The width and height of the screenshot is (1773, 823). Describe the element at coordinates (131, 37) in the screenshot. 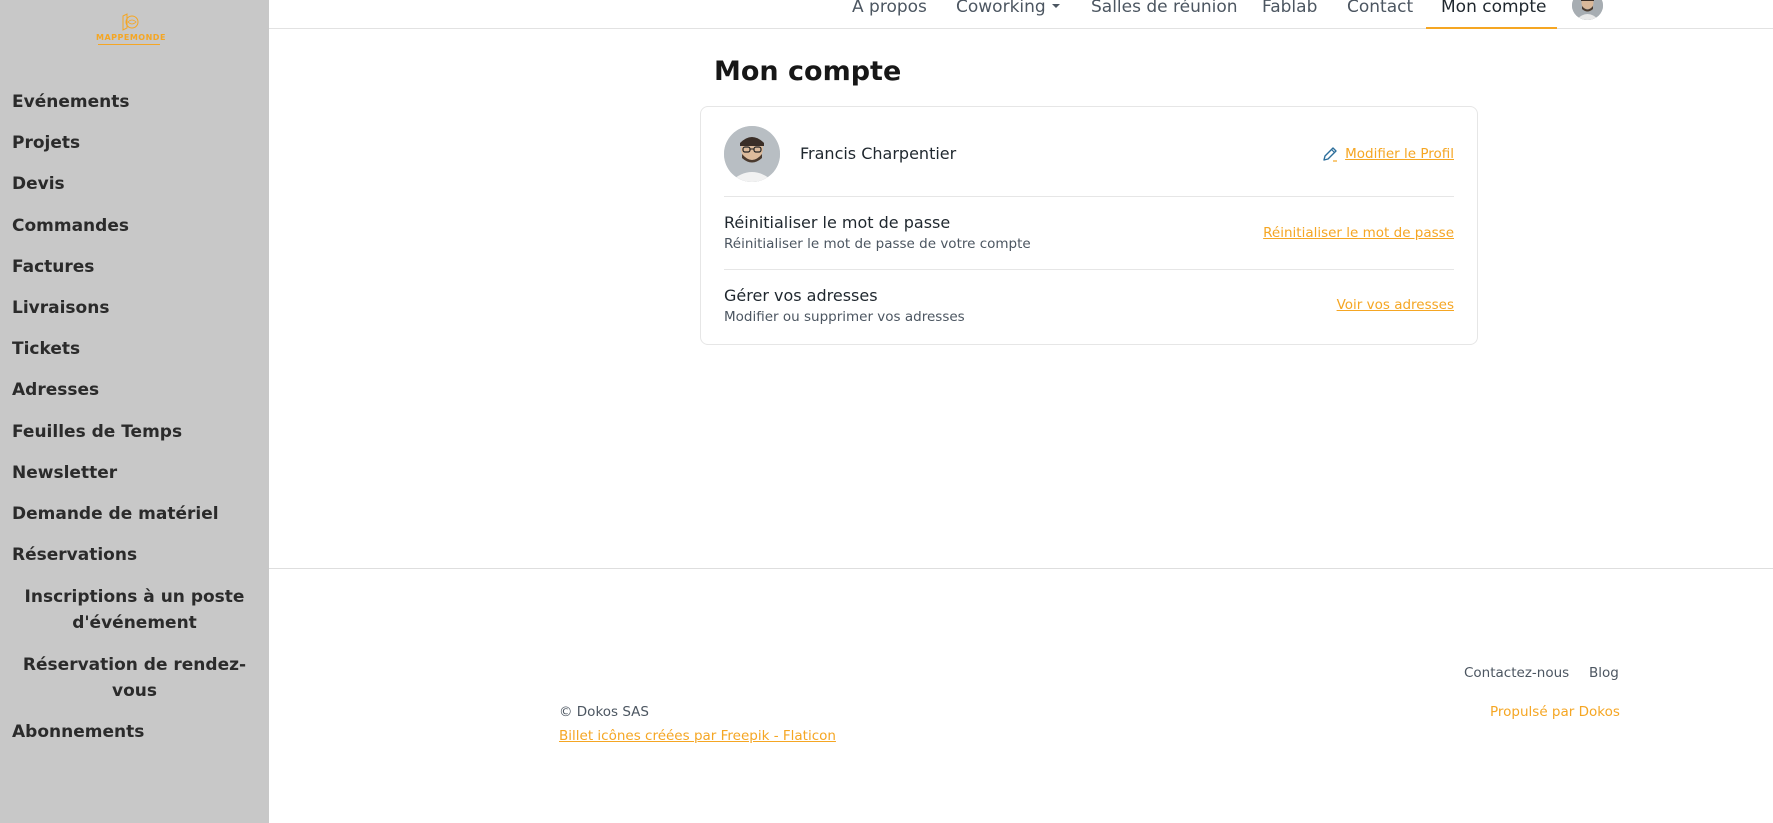

I see `brand-name: MAPPEMONDE` at that location.